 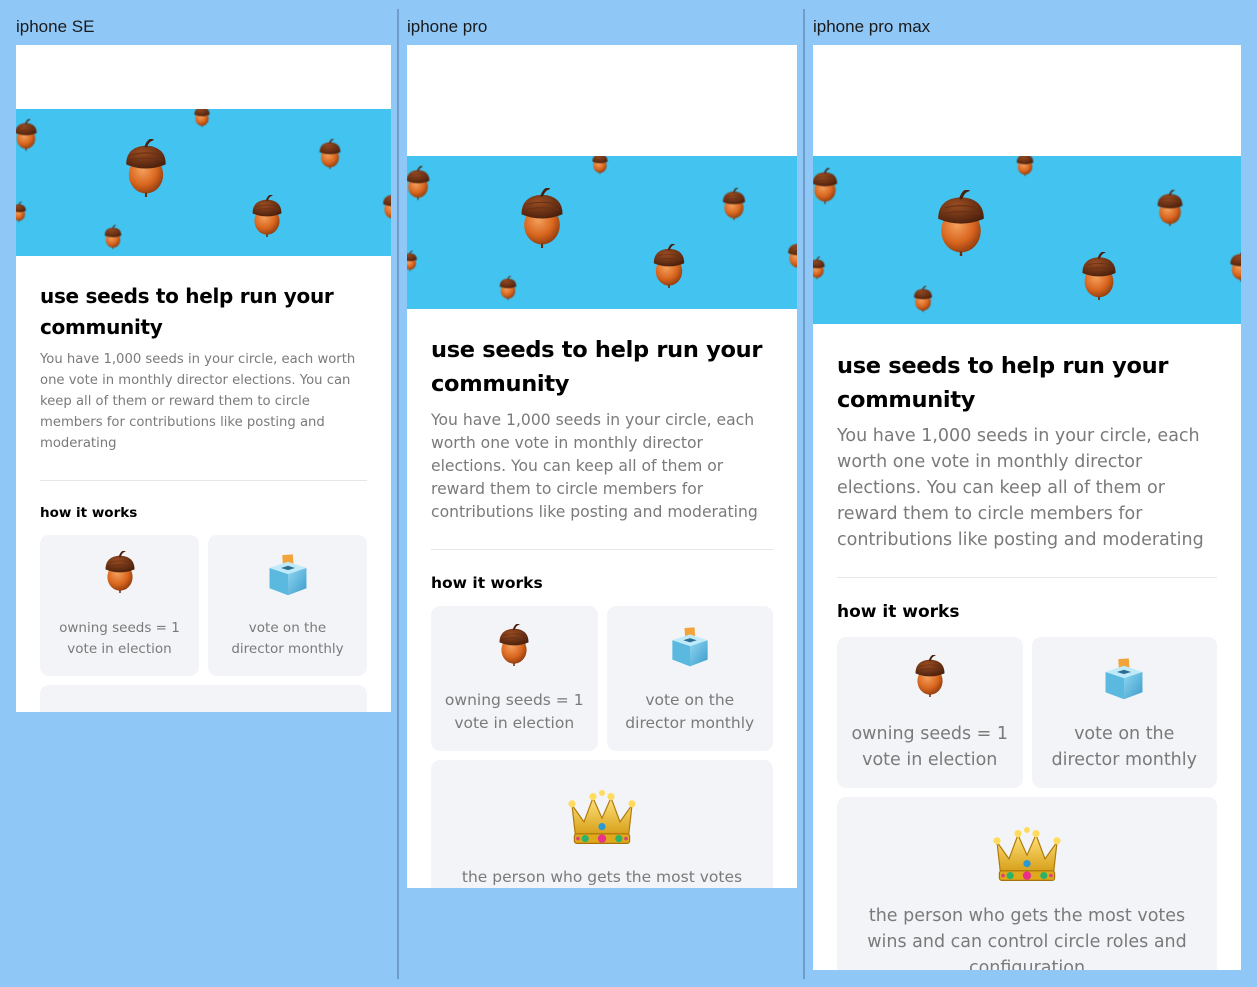 I want to click on frame-label-iphone-pro: iphone pro, so click(x=447, y=26).